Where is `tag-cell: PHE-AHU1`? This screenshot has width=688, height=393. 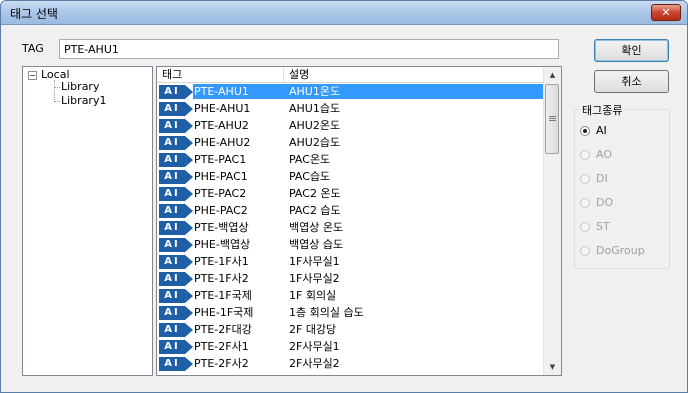
tag-cell: PHE-AHU1 is located at coordinates (222, 108).